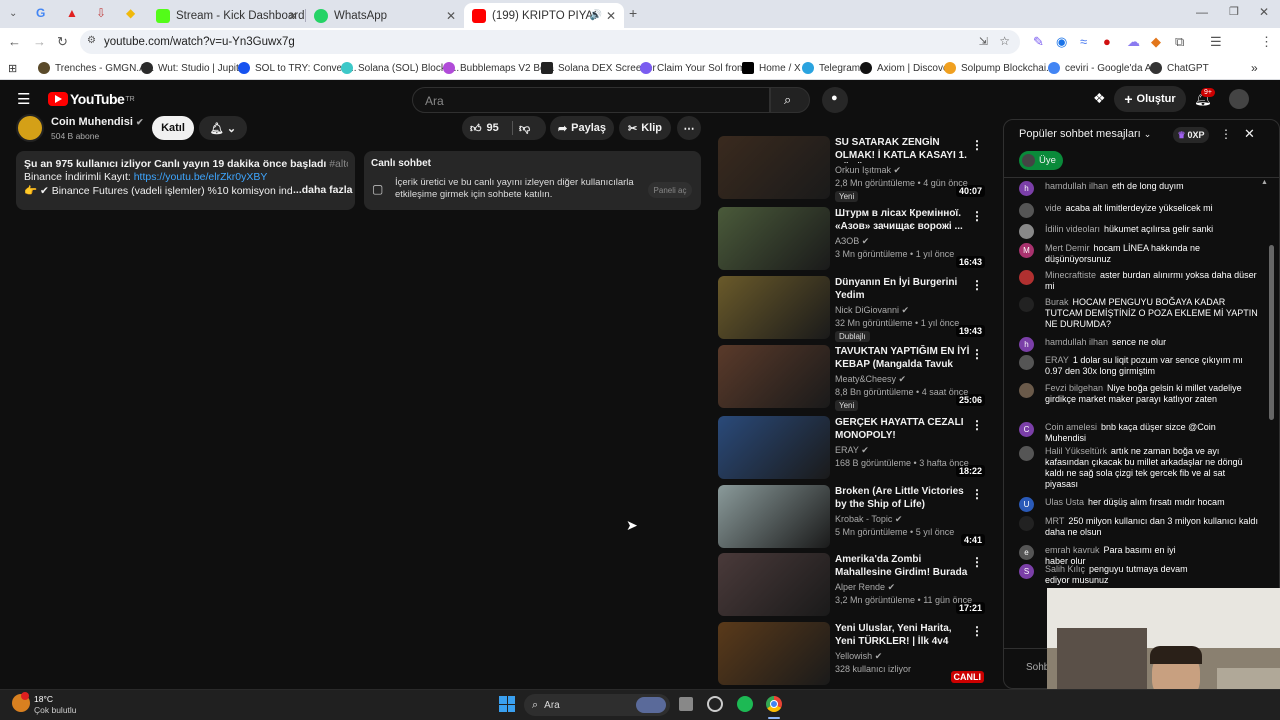  What do you see at coordinates (227, 15) in the screenshot?
I see `tab-kick-dashboard: Stream - Kick Dashboard ✕` at bounding box center [227, 15].